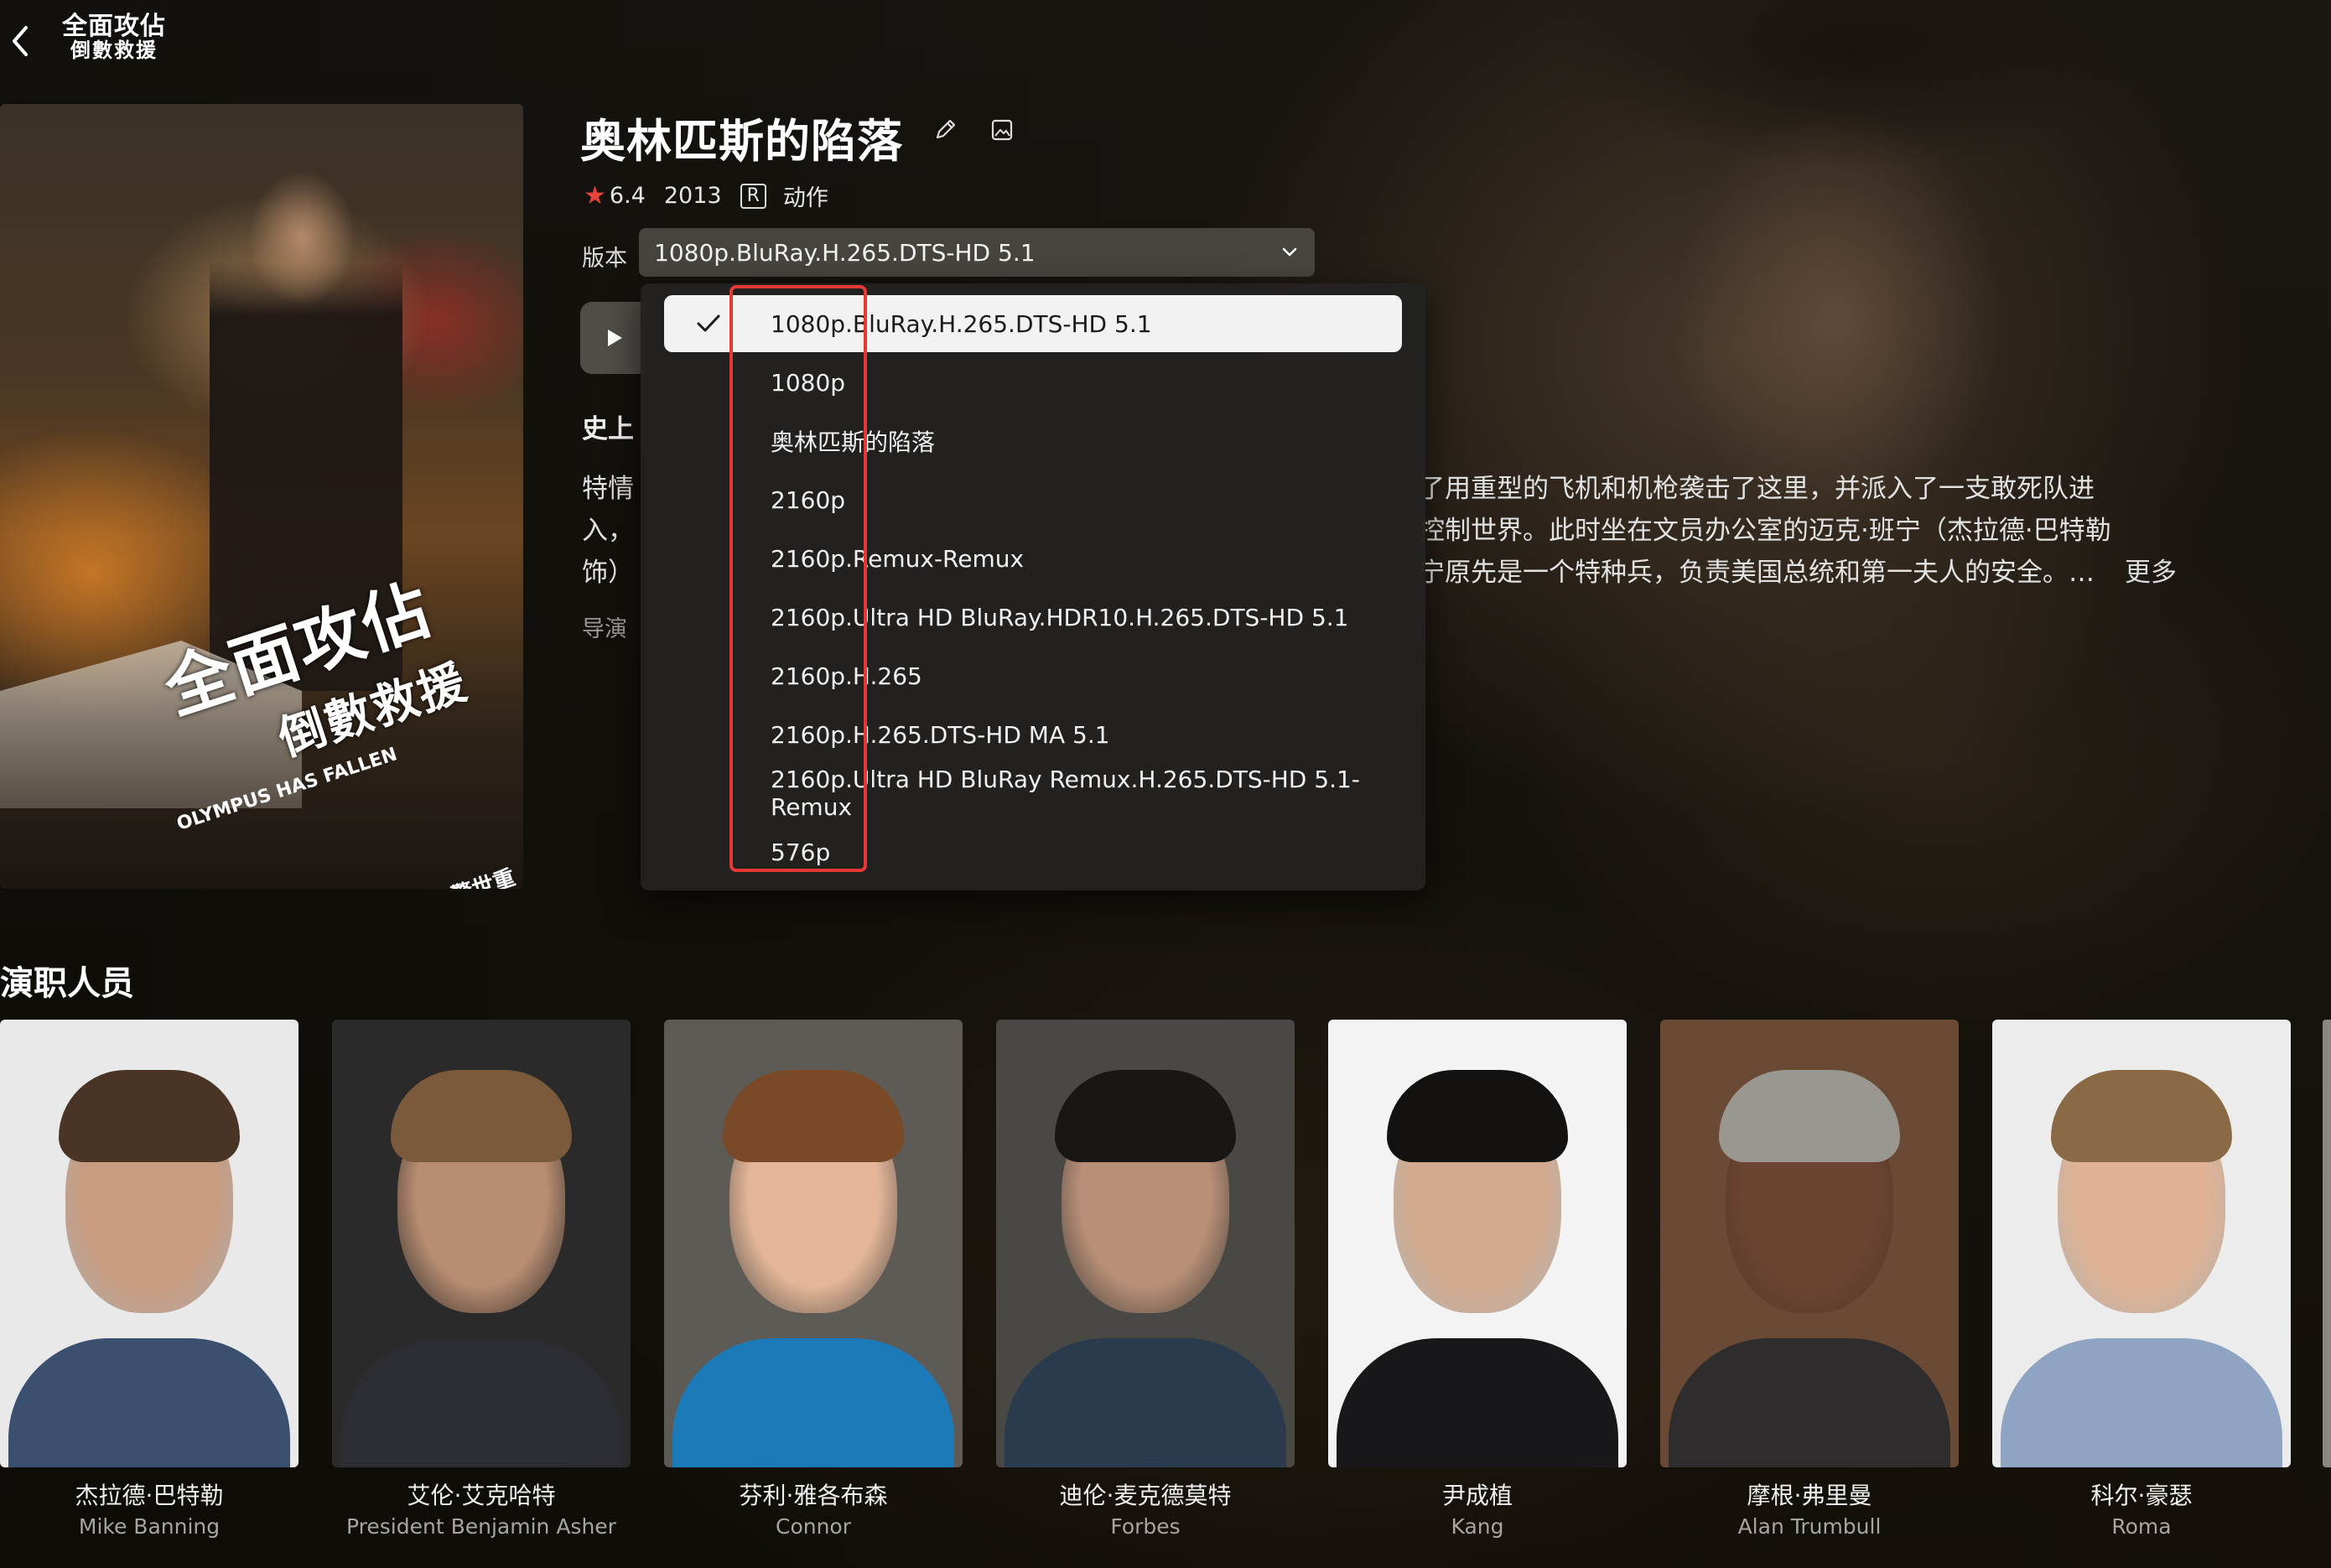 The width and height of the screenshot is (2331, 1568). I want to click on description-left: 特情 入， 饰）, so click(608, 531).